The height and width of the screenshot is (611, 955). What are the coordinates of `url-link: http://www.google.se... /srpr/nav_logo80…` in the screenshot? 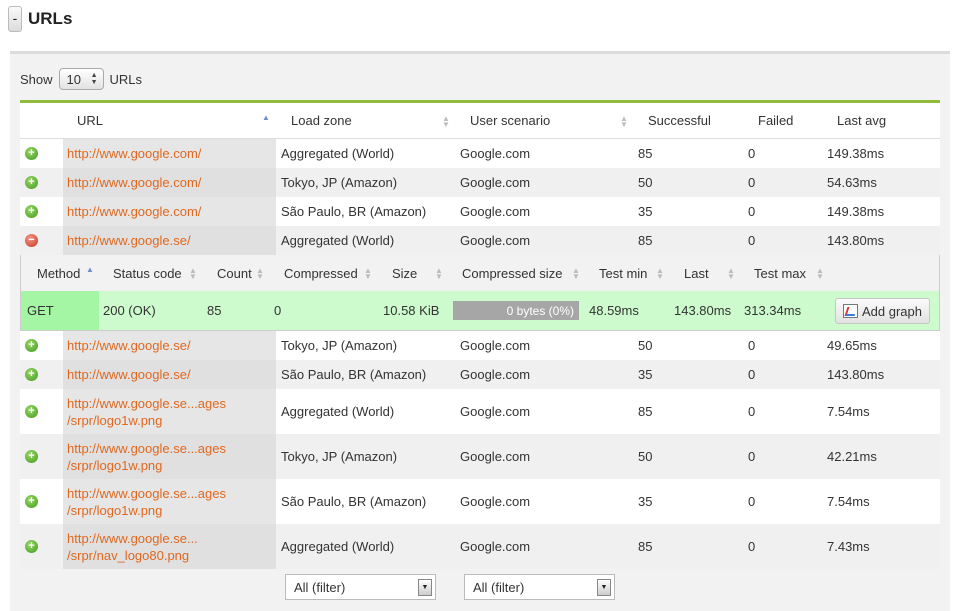 It's located at (169, 546).